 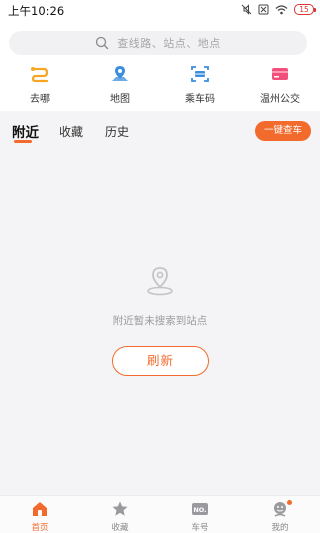 I want to click on nav-label: 车号, so click(x=200, y=528).